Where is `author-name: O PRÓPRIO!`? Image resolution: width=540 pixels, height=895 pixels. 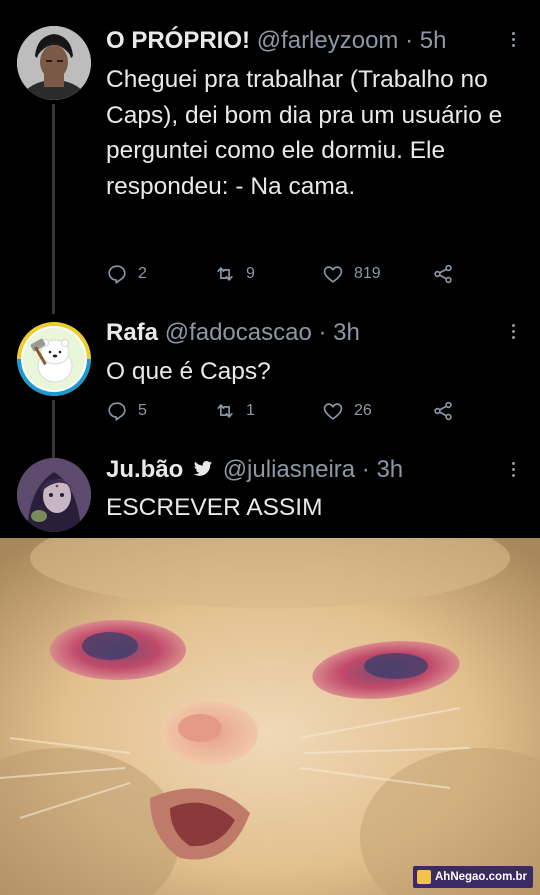 author-name: O PRÓPRIO! is located at coordinates (178, 40).